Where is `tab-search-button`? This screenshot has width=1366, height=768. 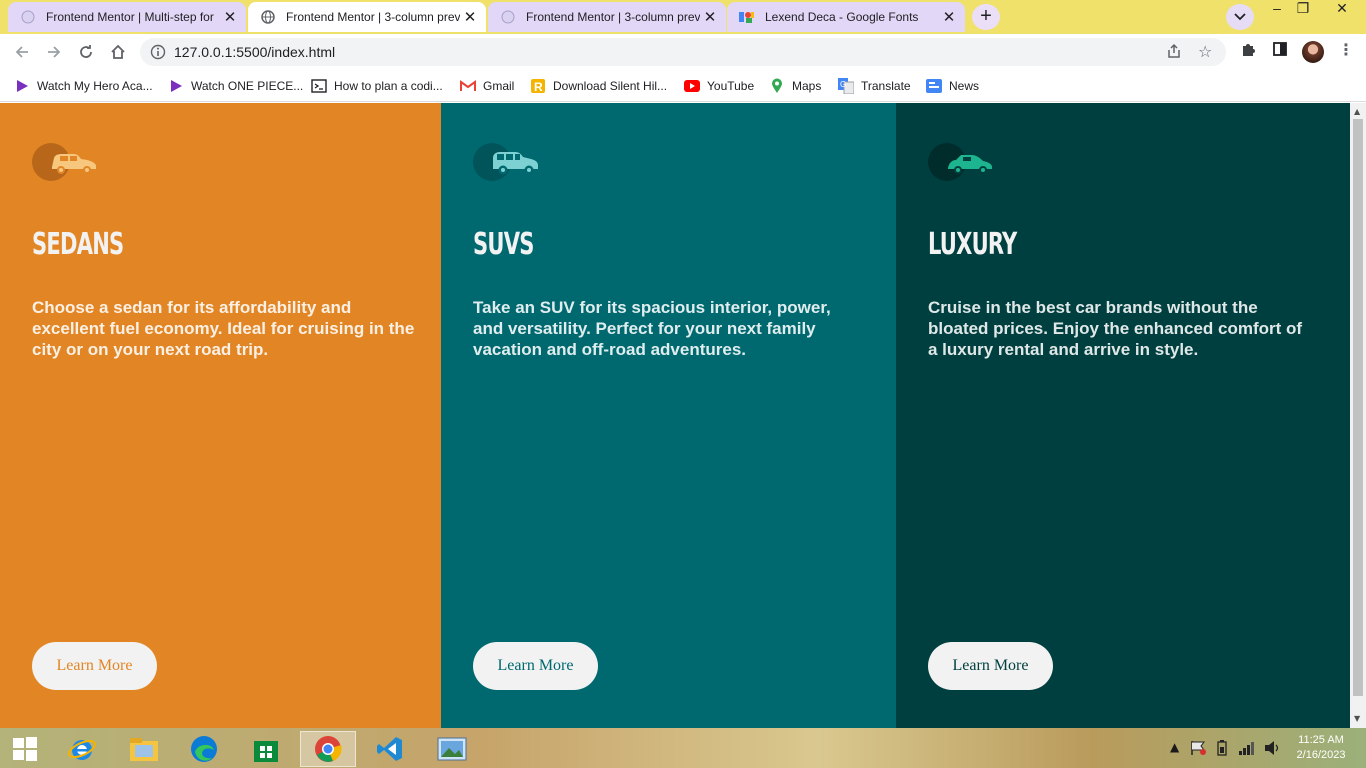
tab-search-button is located at coordinates (1240, 17).